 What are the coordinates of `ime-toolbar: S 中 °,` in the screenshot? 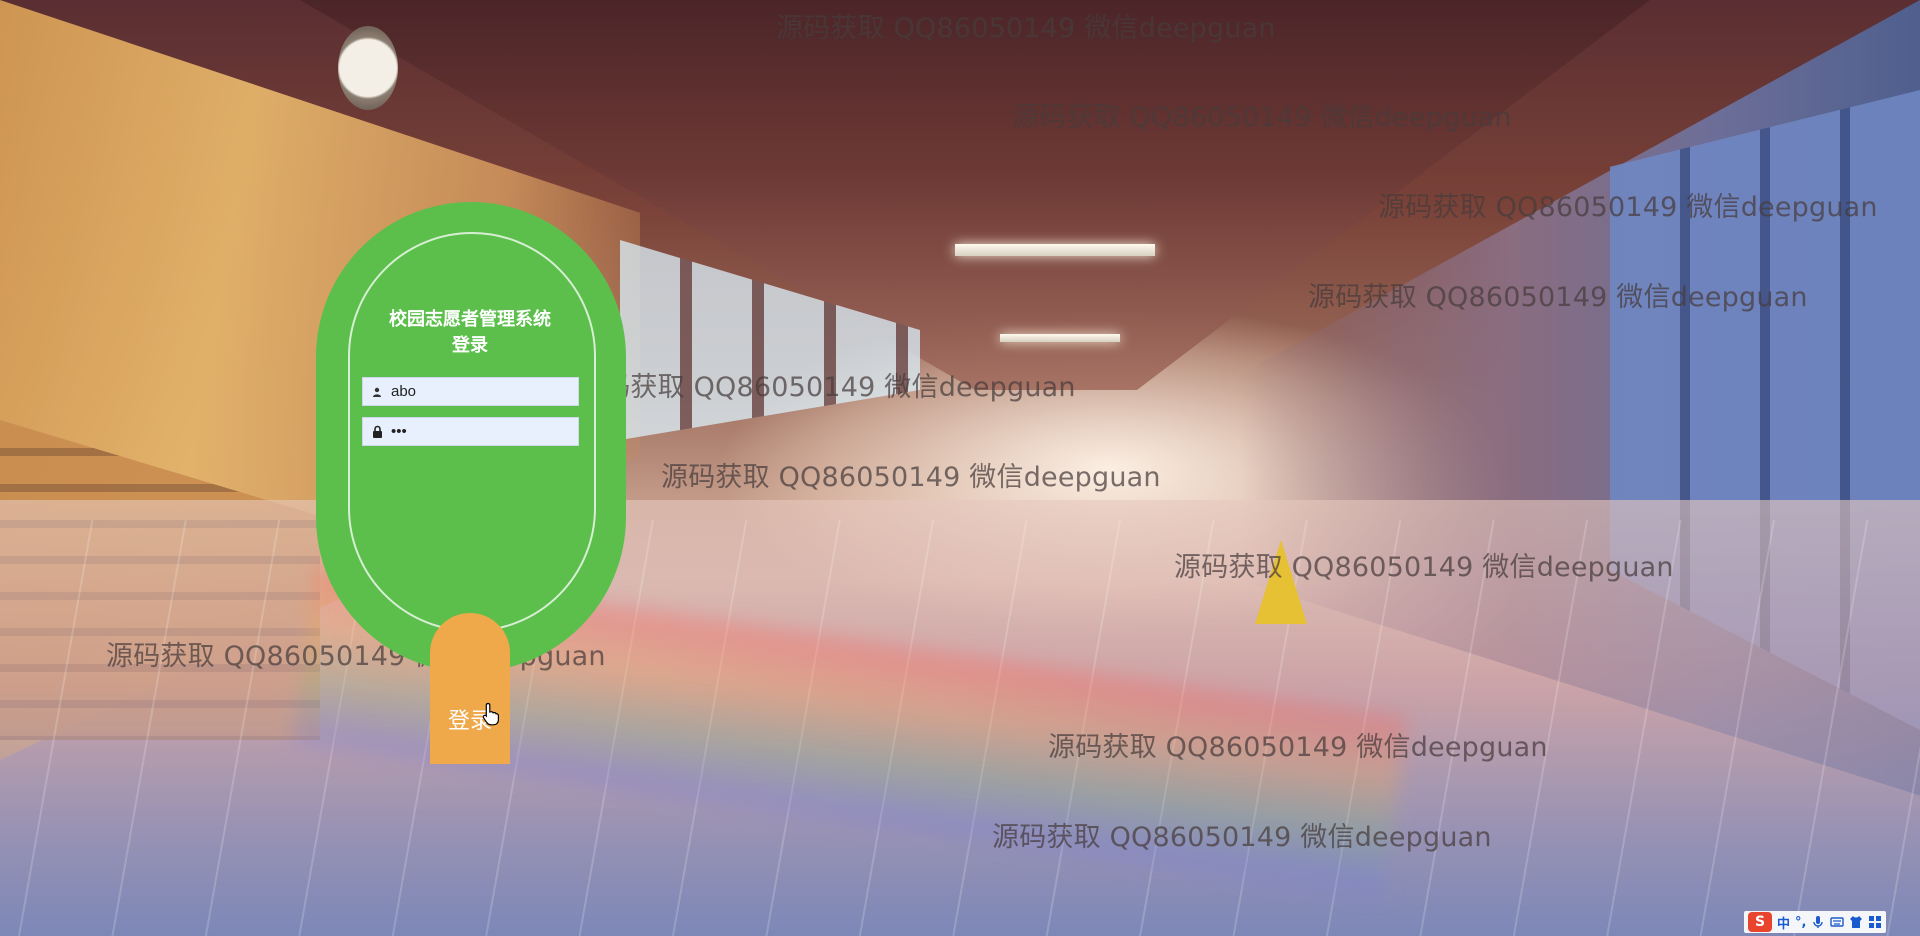 It's located at (1815, 922).